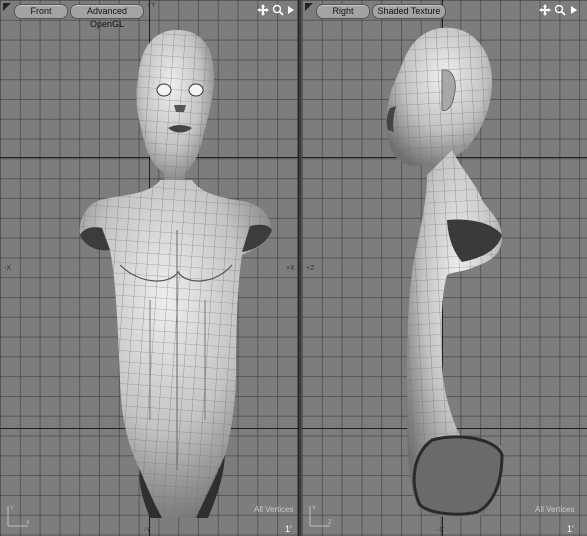 This screenshot has width=587, height=536. I want to click on axis-label-top: +Y, so click(151, 5).